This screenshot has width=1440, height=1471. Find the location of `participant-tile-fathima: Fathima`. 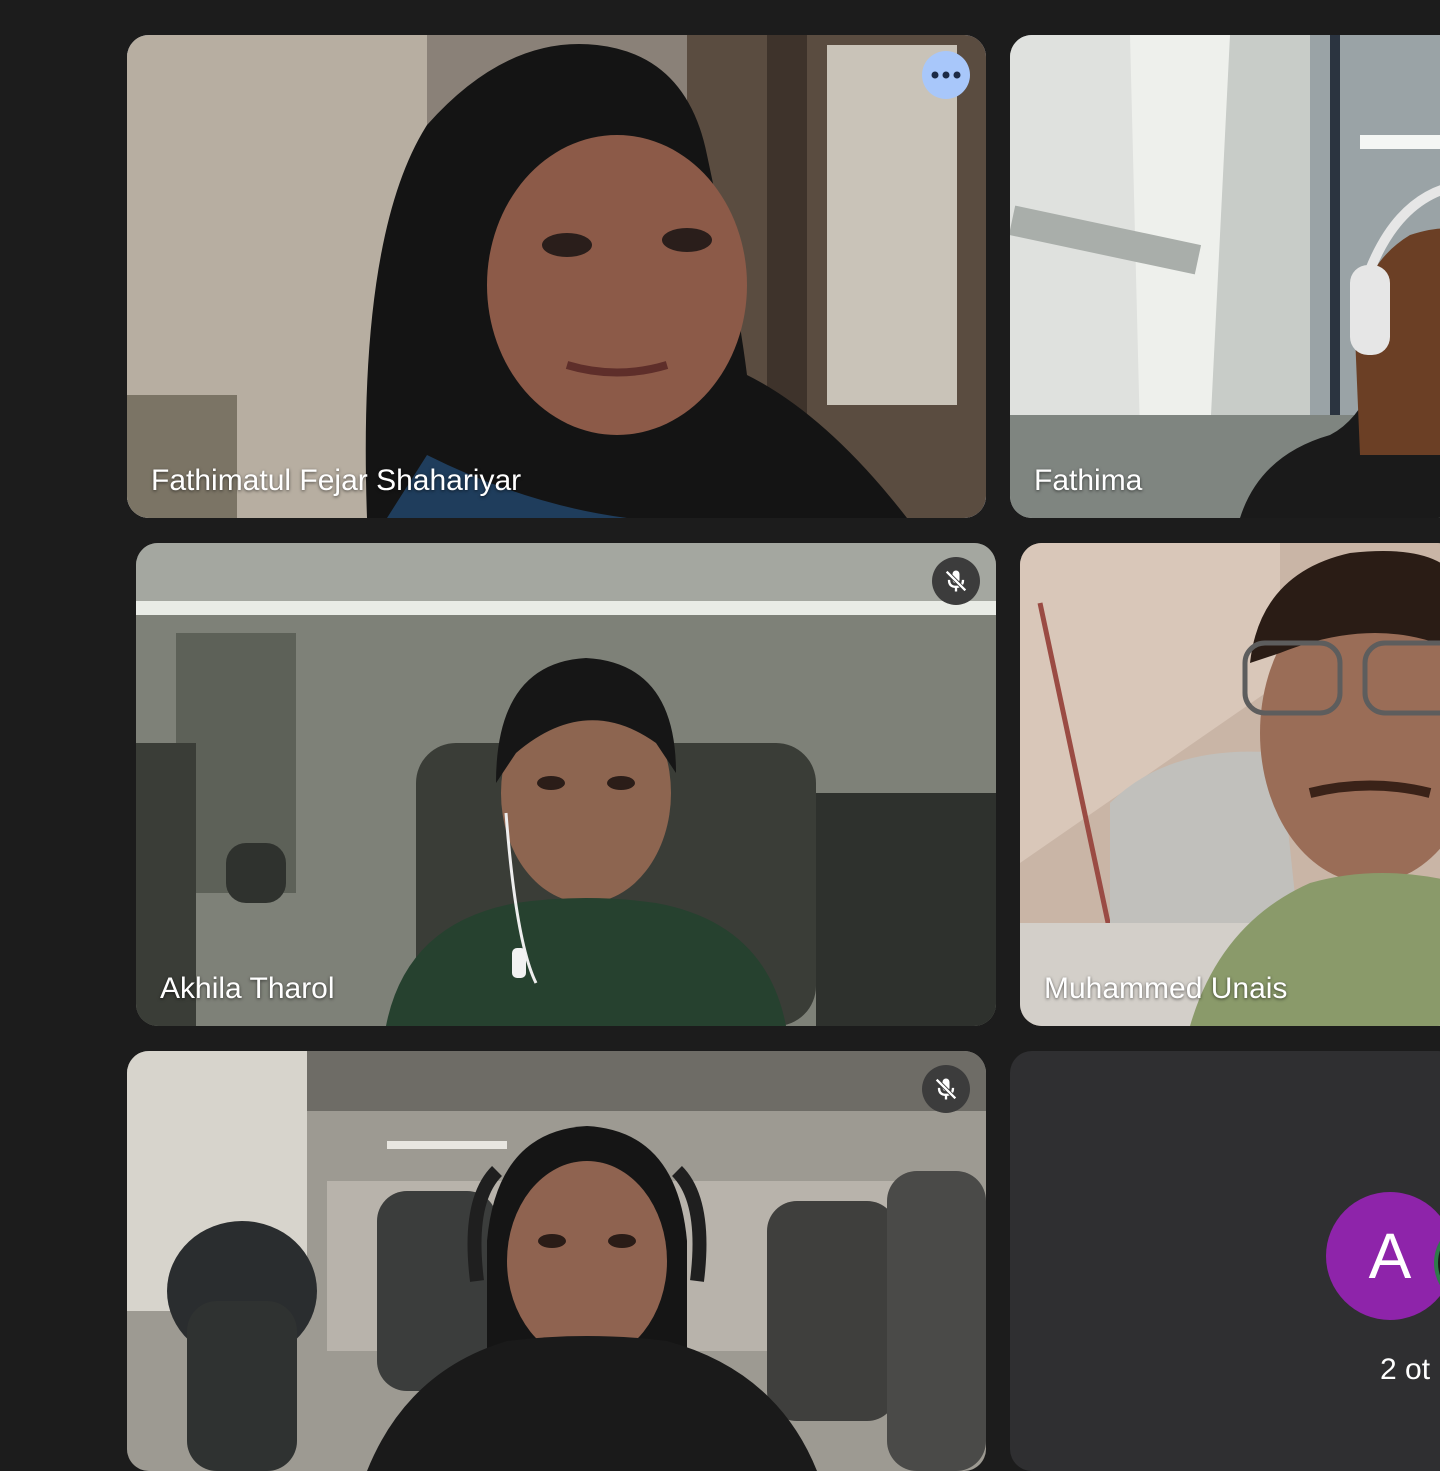

participant-tile-fathima: Fathima is located at coordinates (1225, 276).